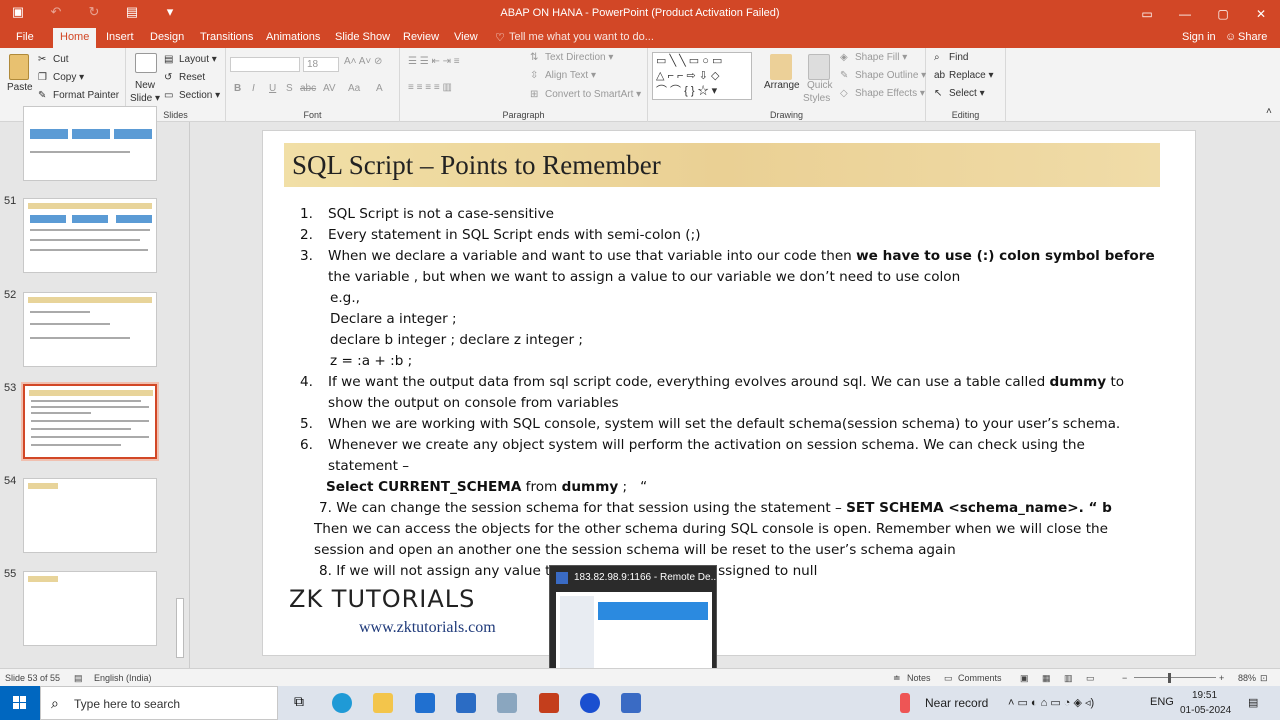  I want to click on tab-insert: Insert, so click(120, 37).